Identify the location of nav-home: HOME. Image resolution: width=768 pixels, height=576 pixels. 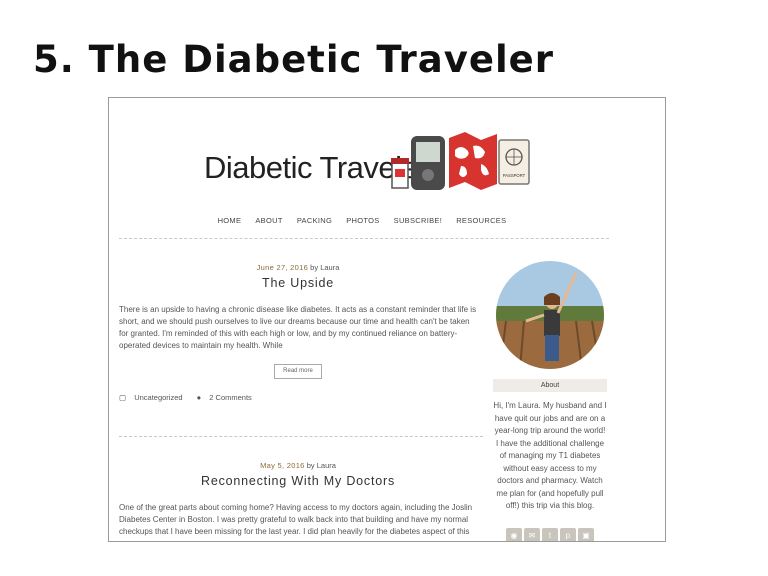
(230, 220).